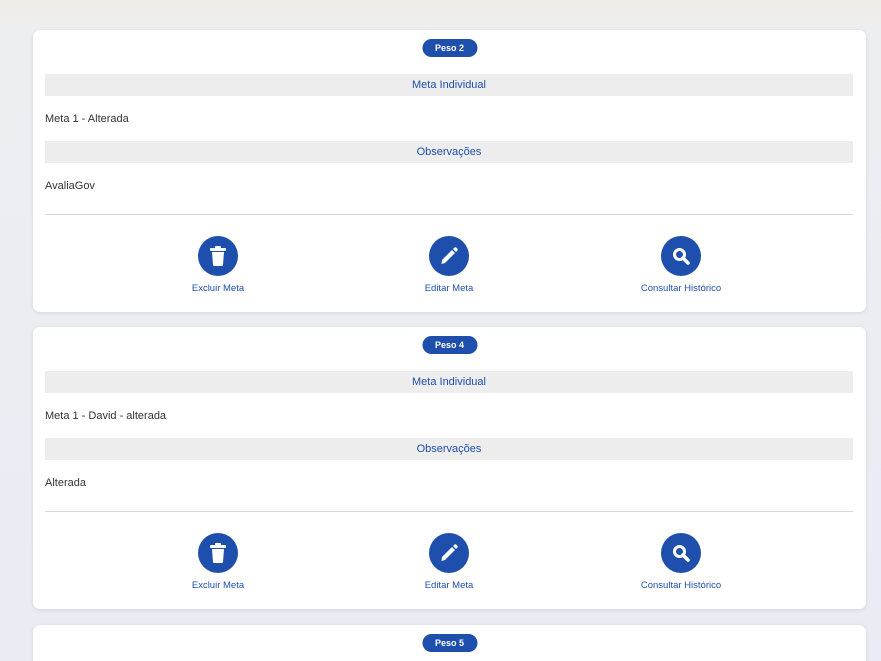 The height and width of the screenshot is (661, 881). I want to click on goal-card: Peso 5, so click(449, 643).